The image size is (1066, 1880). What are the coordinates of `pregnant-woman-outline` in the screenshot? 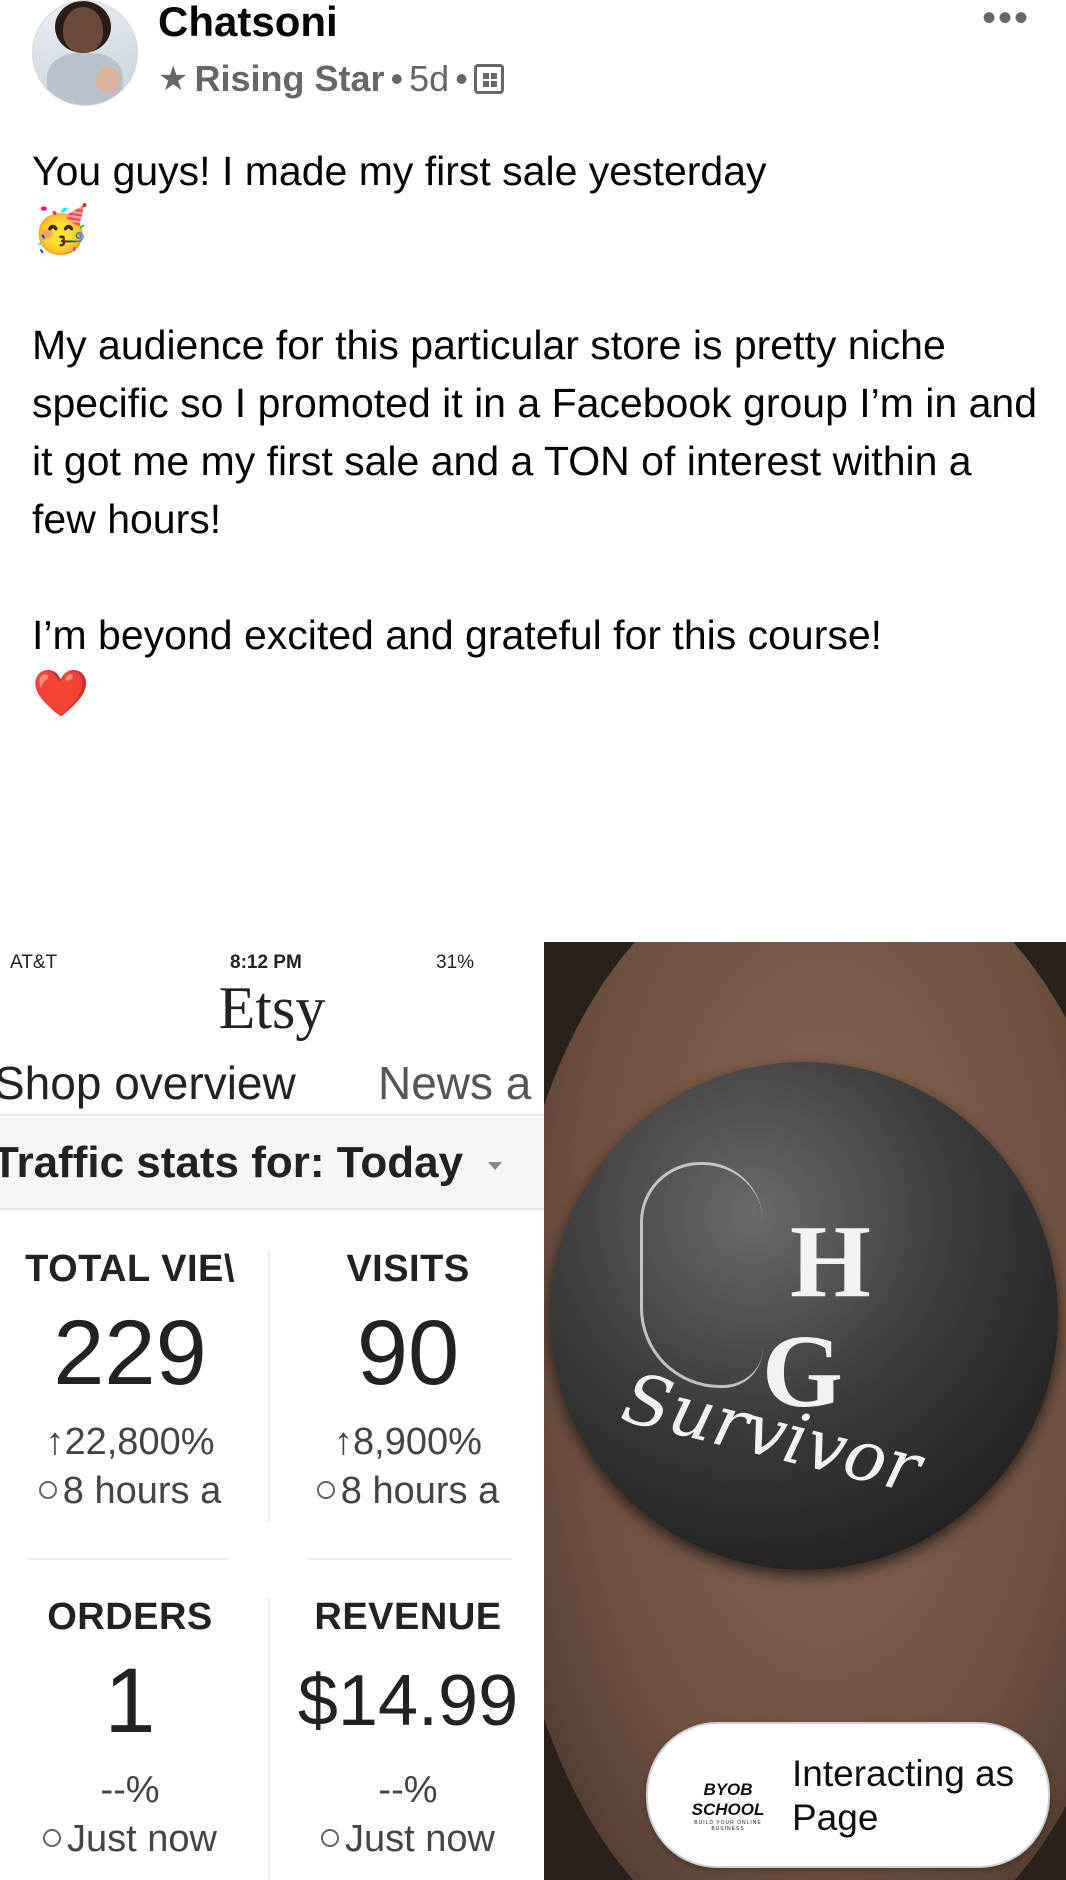 It's located at (701, 1275).